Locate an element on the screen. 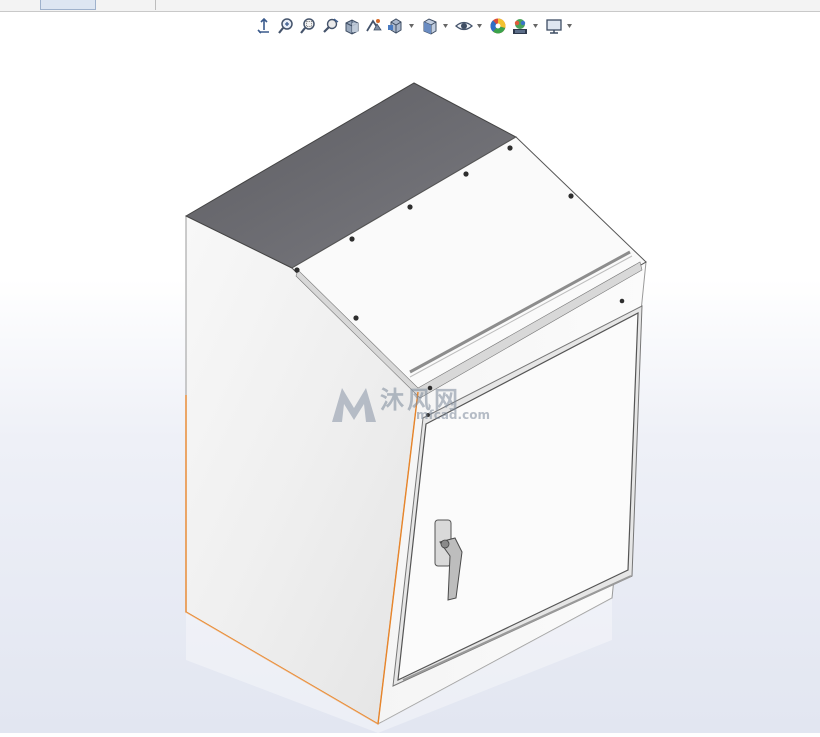 This screenshot has width=820, height=737. view-settings-icon is located at coordinates (554, 26).